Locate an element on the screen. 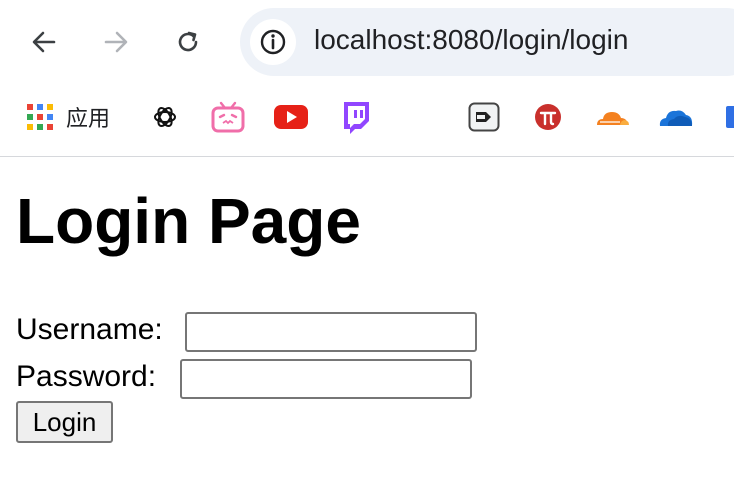 The width and height of the screenshot is (734, 482). onedrive-icon is located at coordinates (676, 118).